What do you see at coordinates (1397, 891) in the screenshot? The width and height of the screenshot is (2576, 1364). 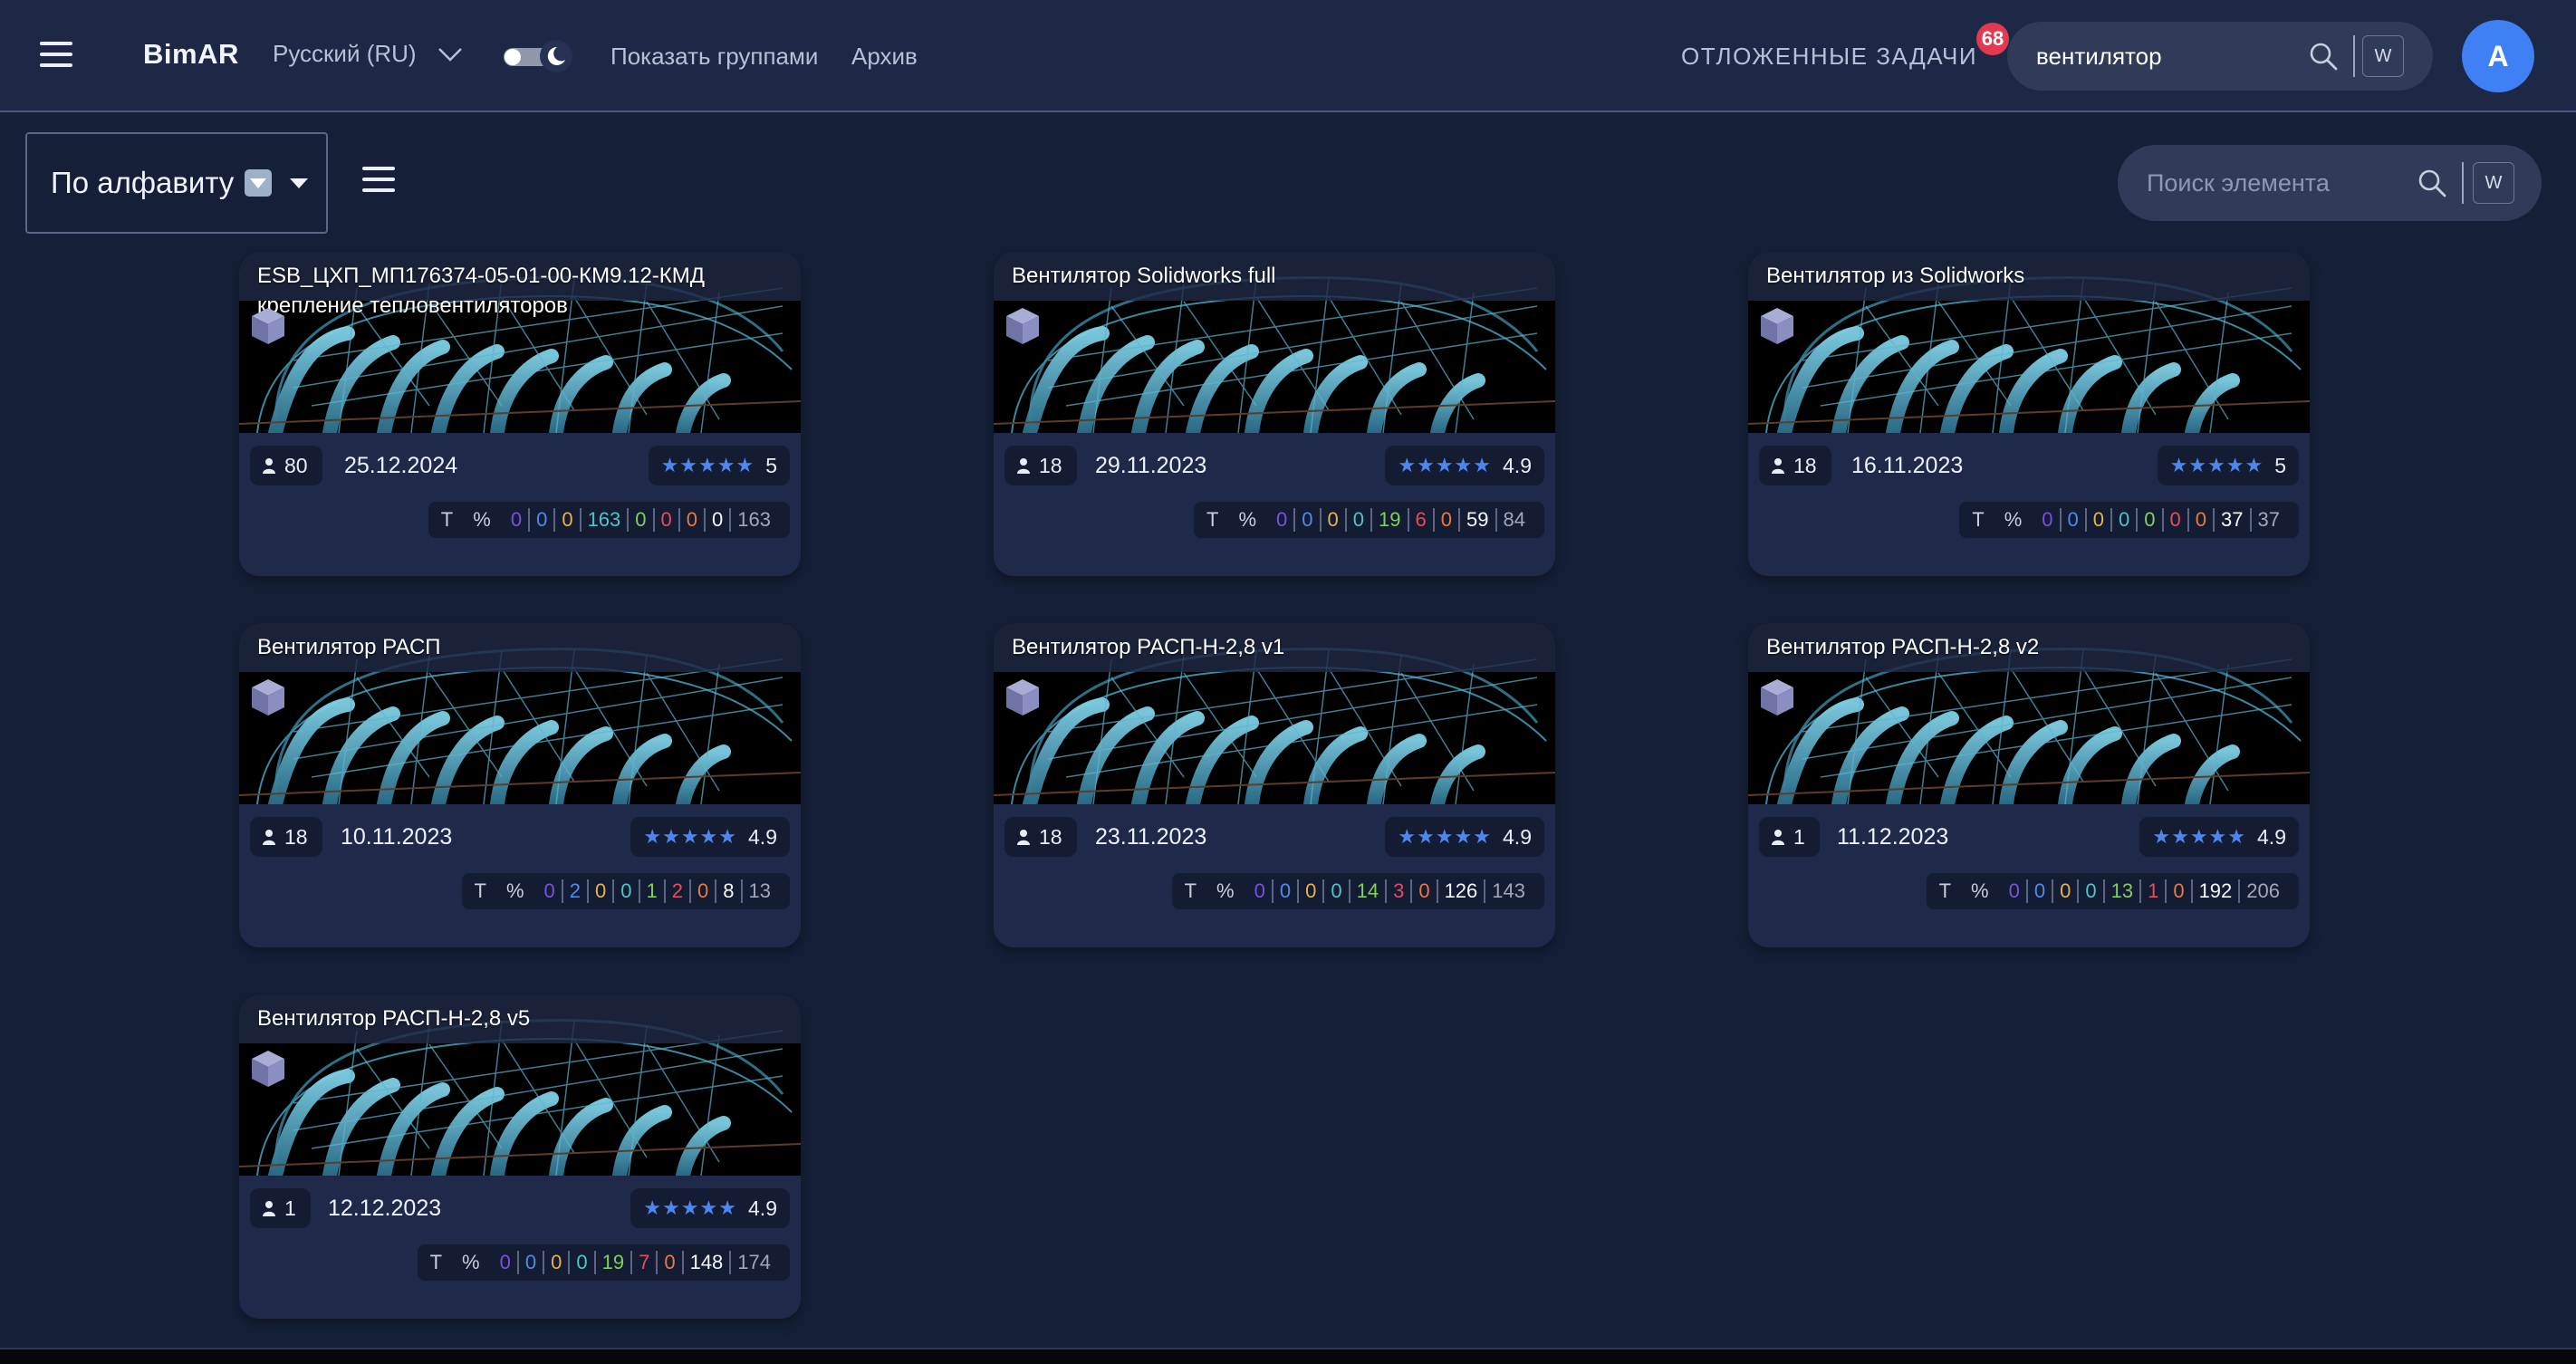 I see `stat-value-6: 3` at bounding box center [1397, 891].